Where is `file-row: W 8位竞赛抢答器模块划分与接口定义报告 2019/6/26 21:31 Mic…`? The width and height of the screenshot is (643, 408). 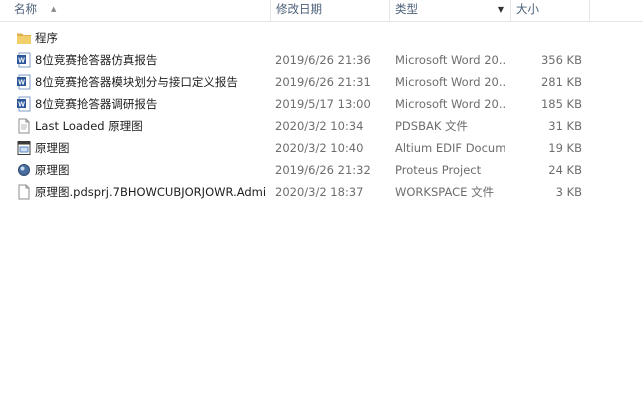 file-row: W 8位竞赛抢答器模块划分与接口定义报告 2019/6/26 21:31 Mic… is located at coordinates (321, 82).